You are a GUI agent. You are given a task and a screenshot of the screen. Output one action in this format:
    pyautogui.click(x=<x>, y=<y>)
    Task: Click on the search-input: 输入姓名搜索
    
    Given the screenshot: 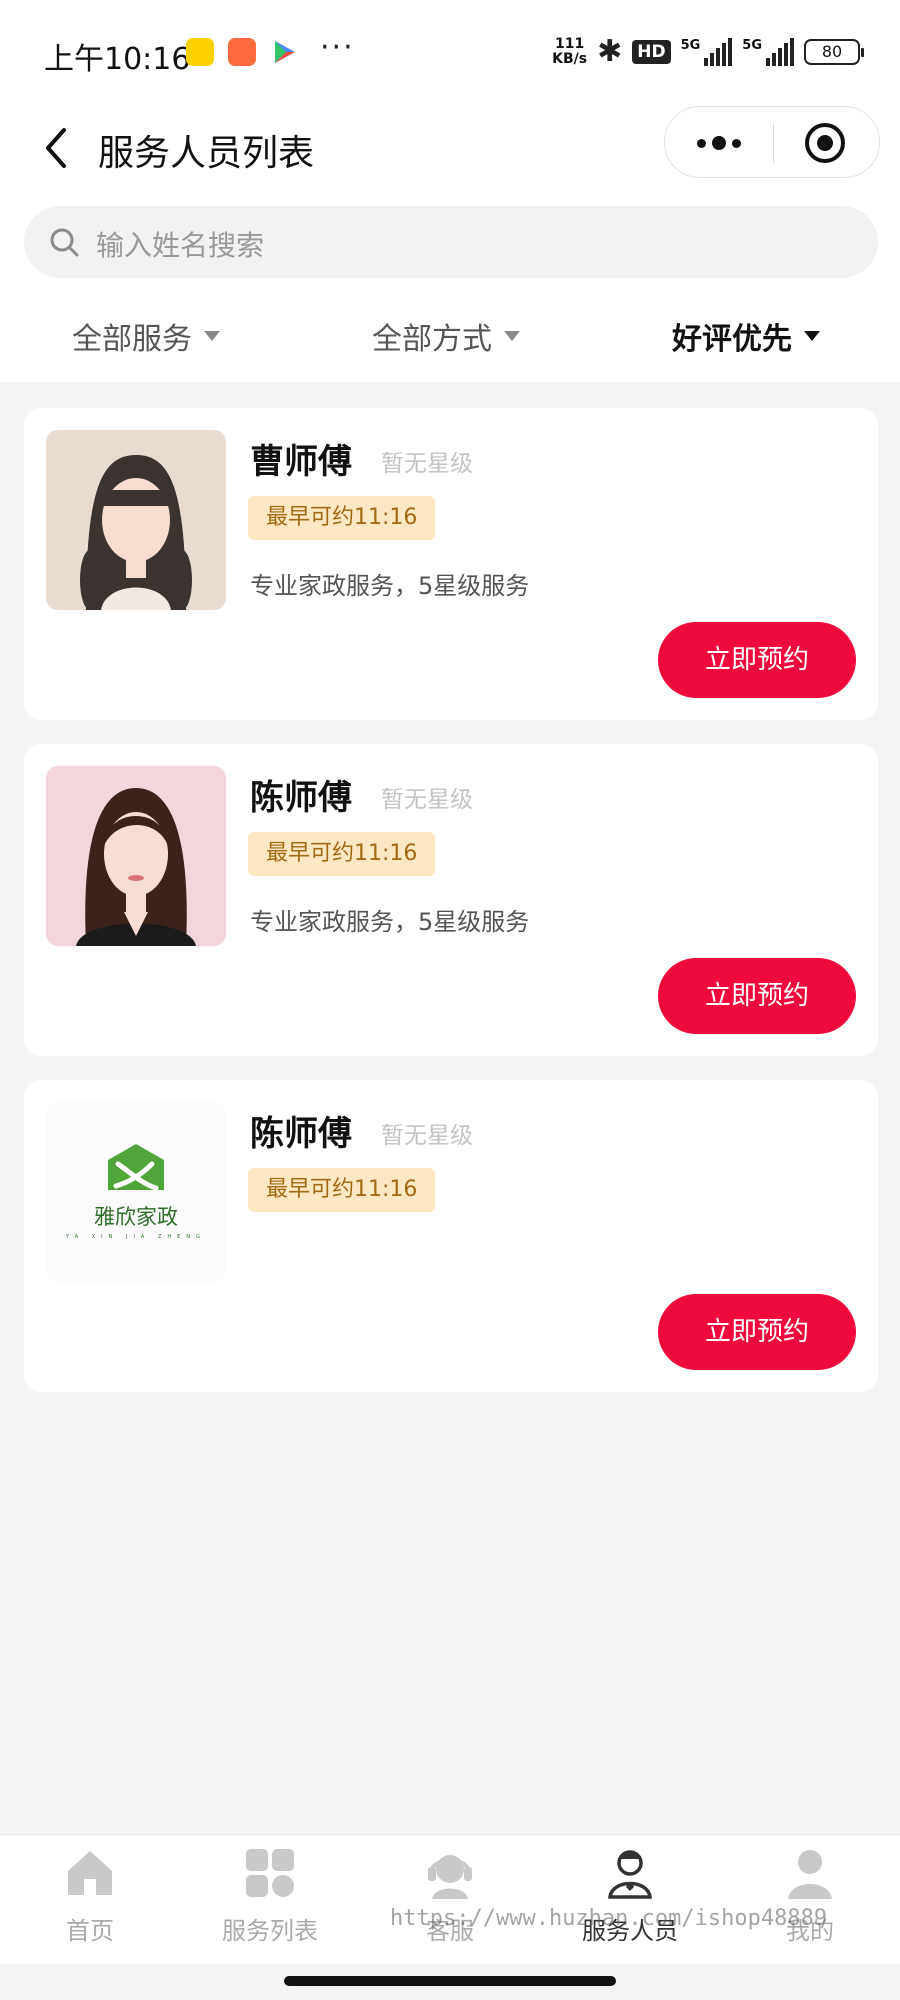 What is the action you would take?
    pyautogui.click(x=451, y=242)
    